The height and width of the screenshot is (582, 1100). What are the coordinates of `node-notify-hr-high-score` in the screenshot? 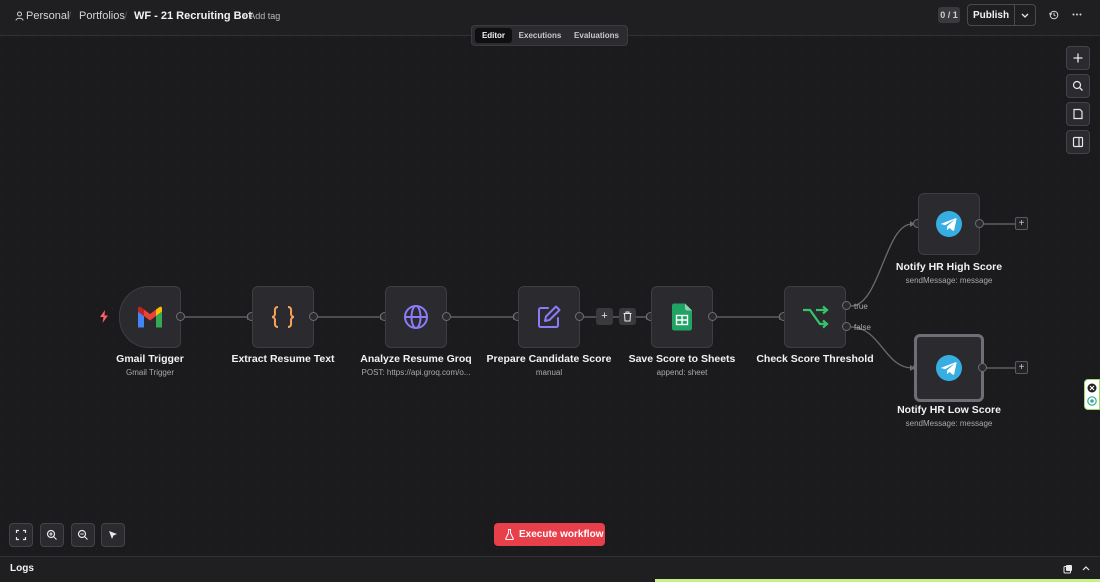 It's located at (949, 224).